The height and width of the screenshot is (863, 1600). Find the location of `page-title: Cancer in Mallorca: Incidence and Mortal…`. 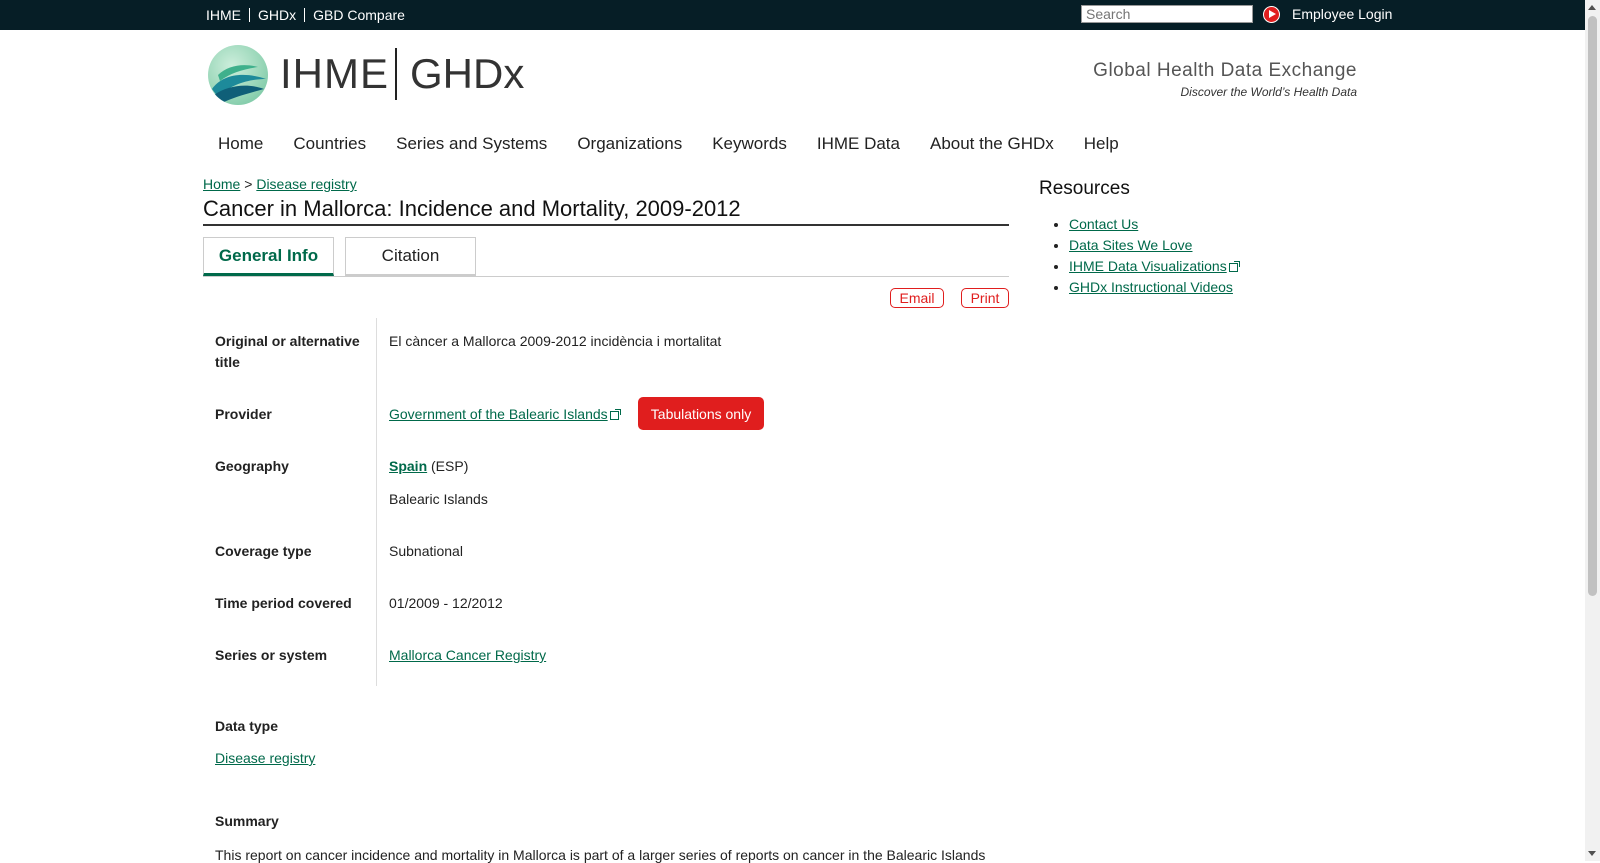

page-title: Cancer in Mallorca: Incidence and Mortal… is located at coordinates (472, 208).